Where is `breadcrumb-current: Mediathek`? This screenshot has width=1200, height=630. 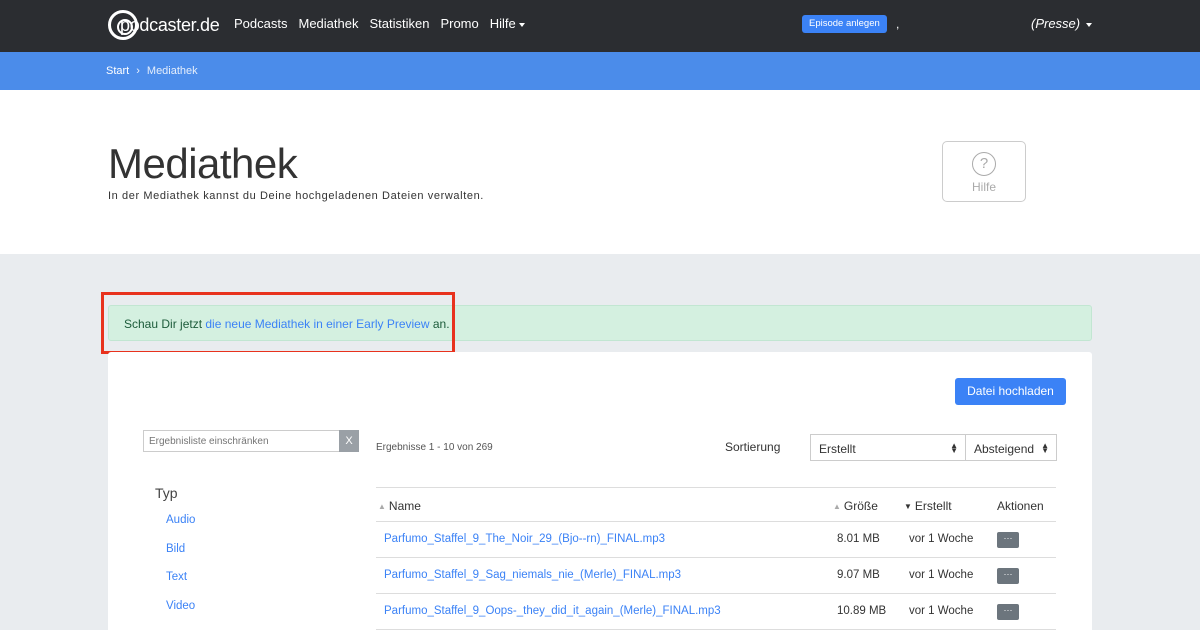
breadcrumb-current: Mediathek is located at coordinates (172, 71).